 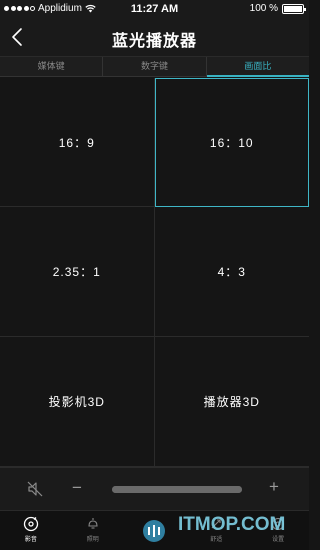 I want to click on aspect-2-35-1-button: 2.35：1, so click(x=77, y=272).